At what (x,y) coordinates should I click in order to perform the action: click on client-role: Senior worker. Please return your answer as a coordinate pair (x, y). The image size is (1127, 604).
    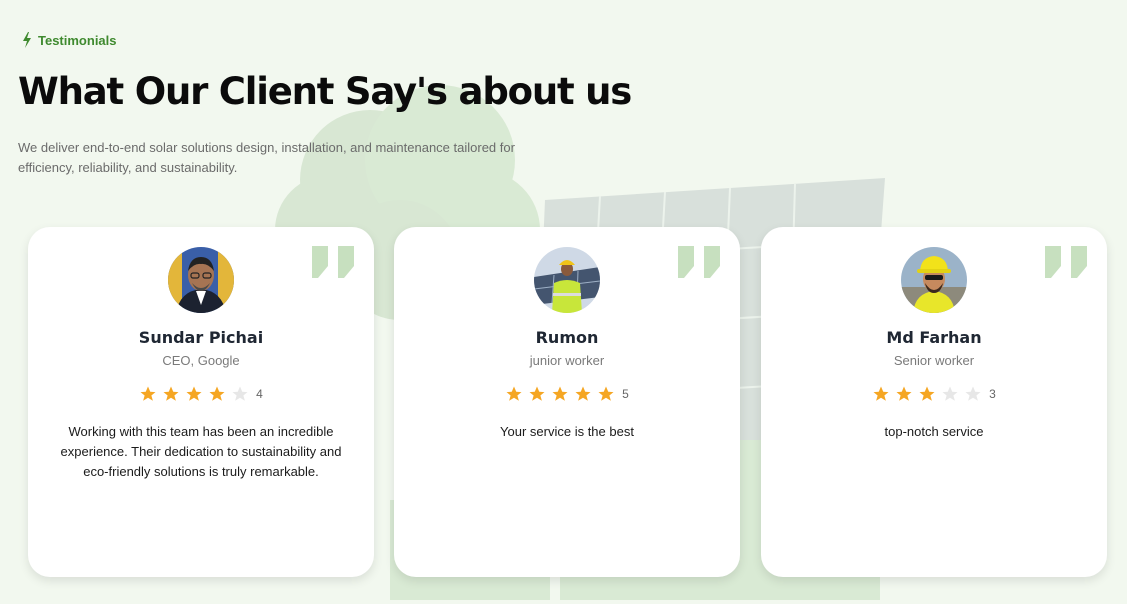
    Looking at the image, I should click on (934, 360).